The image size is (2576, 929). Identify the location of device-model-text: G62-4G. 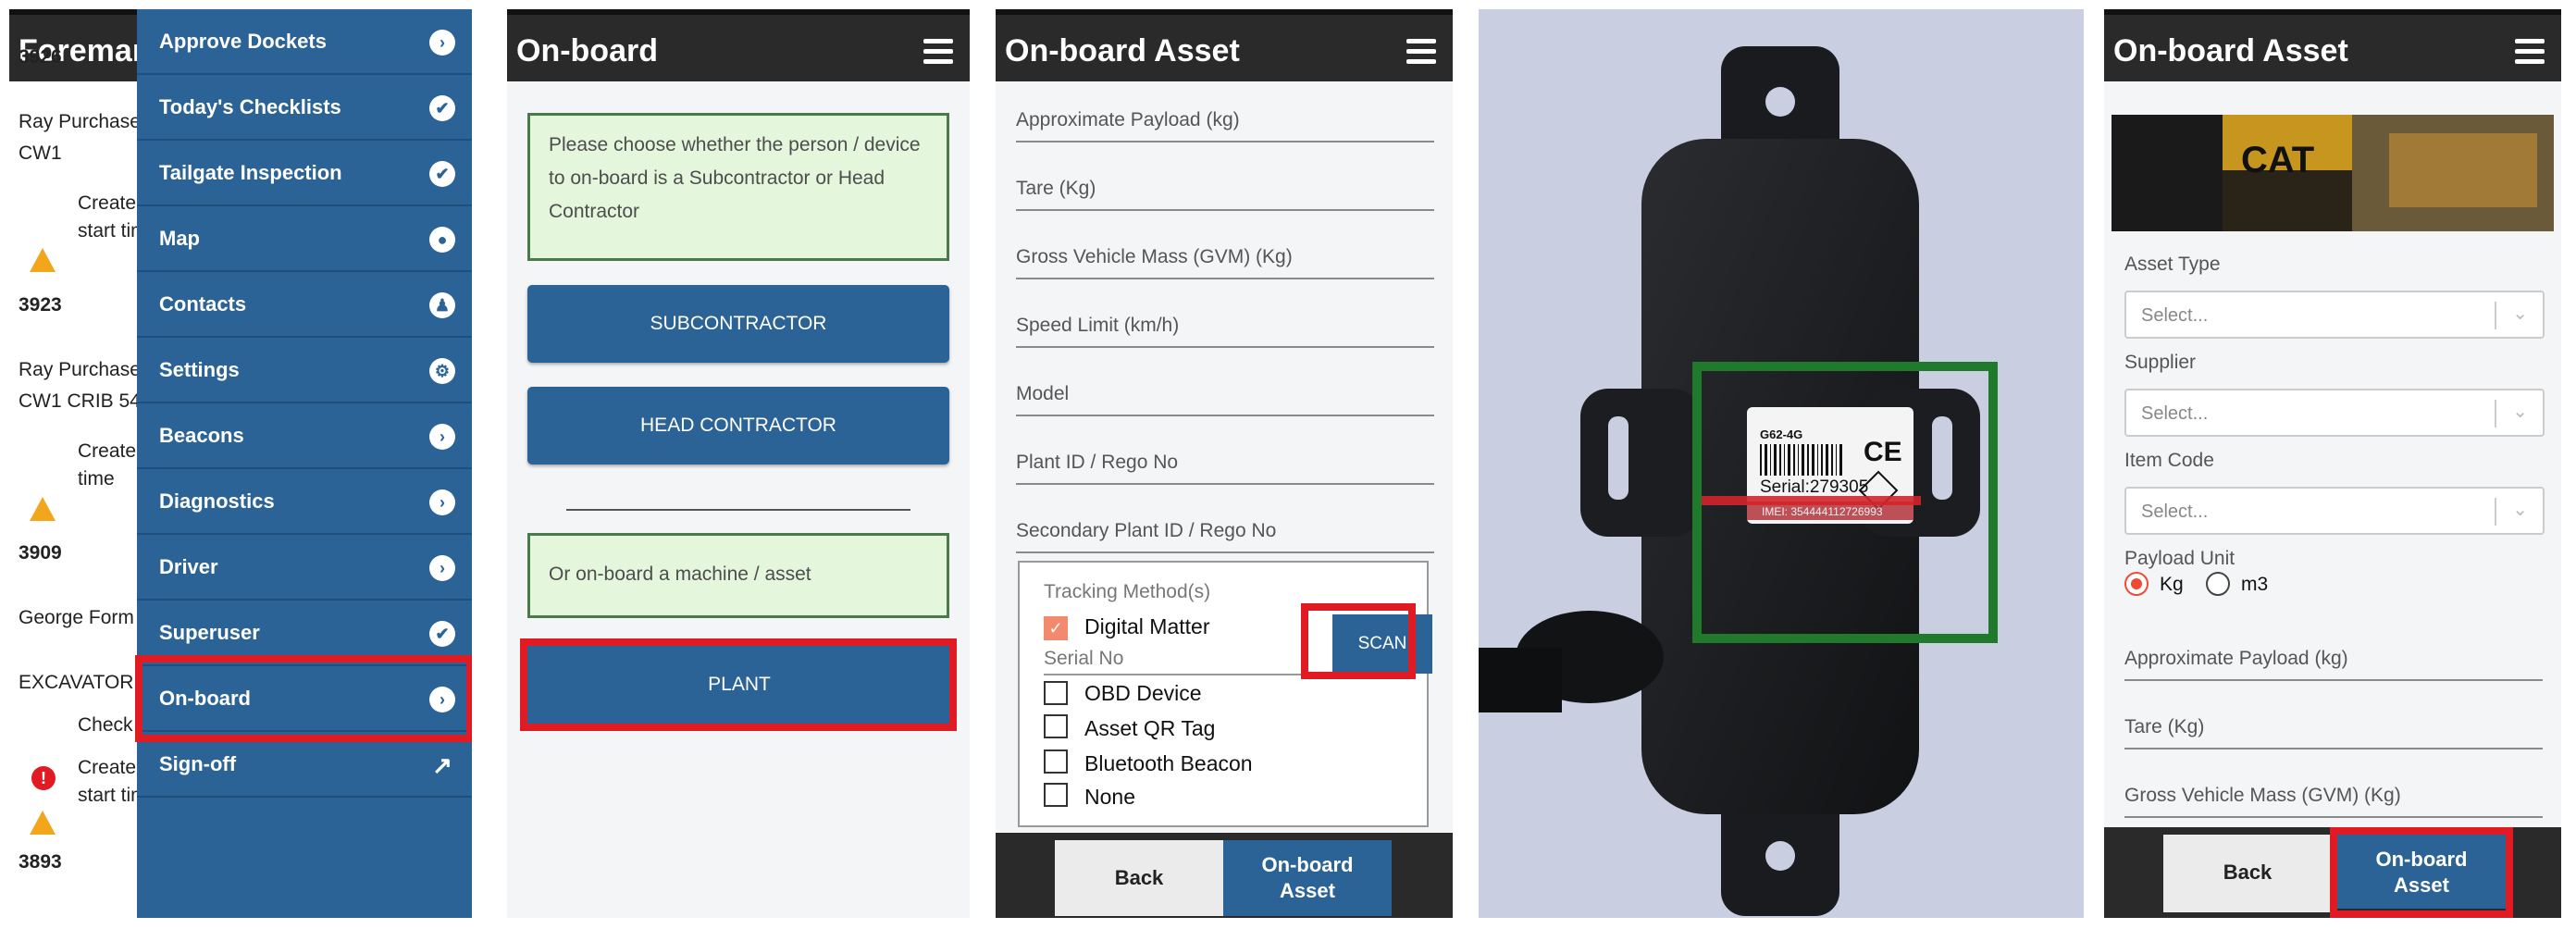
(1781, 434).